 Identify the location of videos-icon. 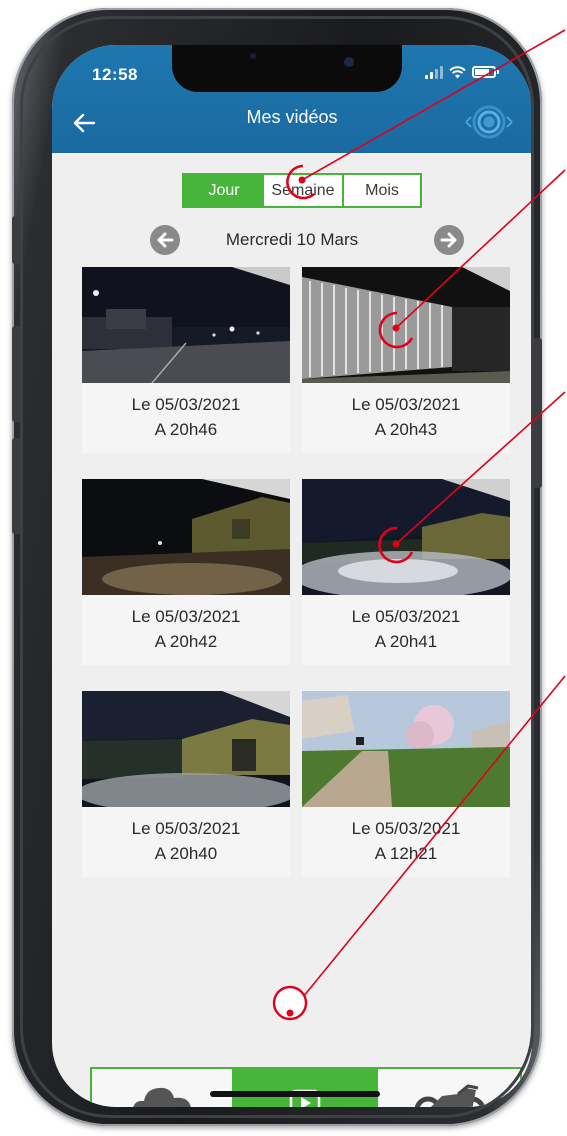
(305, 1098).